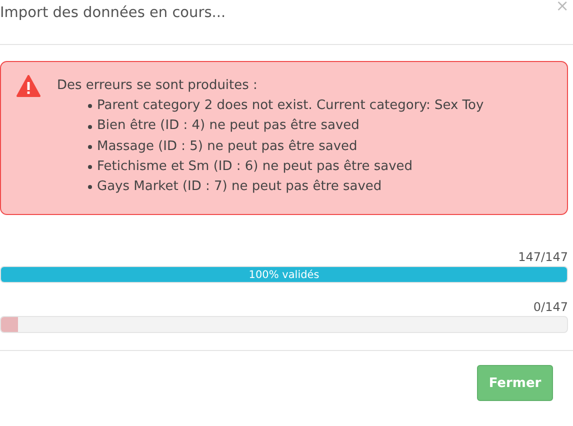 The height and width of the screenshot is (426, 573). What do you see at coordinates (562, 7) in the screenshot?
I see `close-button: ×` at bounding box center [562, 7].